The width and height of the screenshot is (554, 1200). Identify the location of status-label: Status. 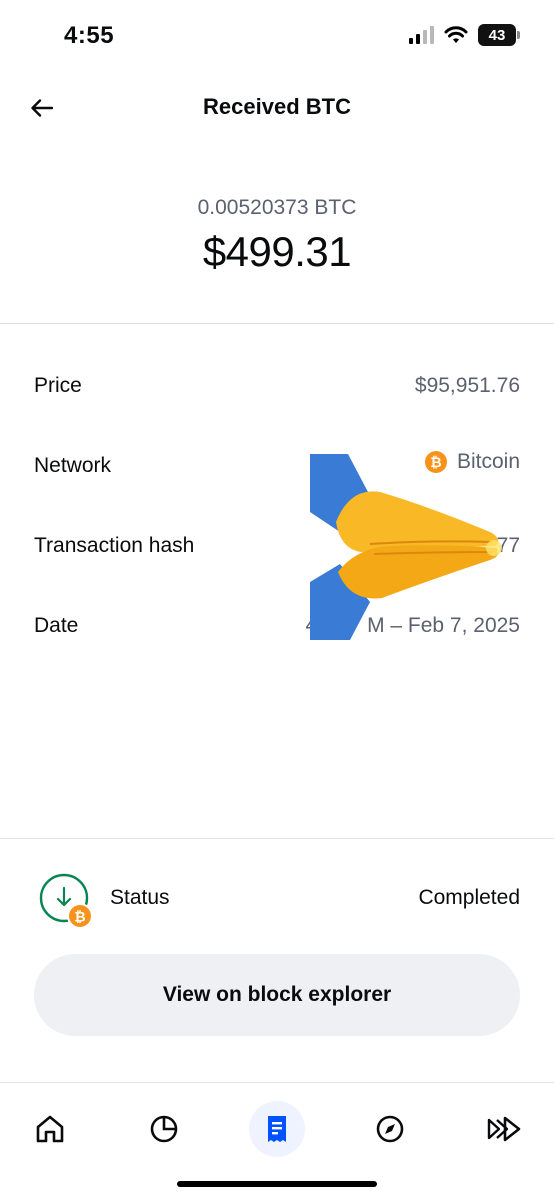
(140, 897).